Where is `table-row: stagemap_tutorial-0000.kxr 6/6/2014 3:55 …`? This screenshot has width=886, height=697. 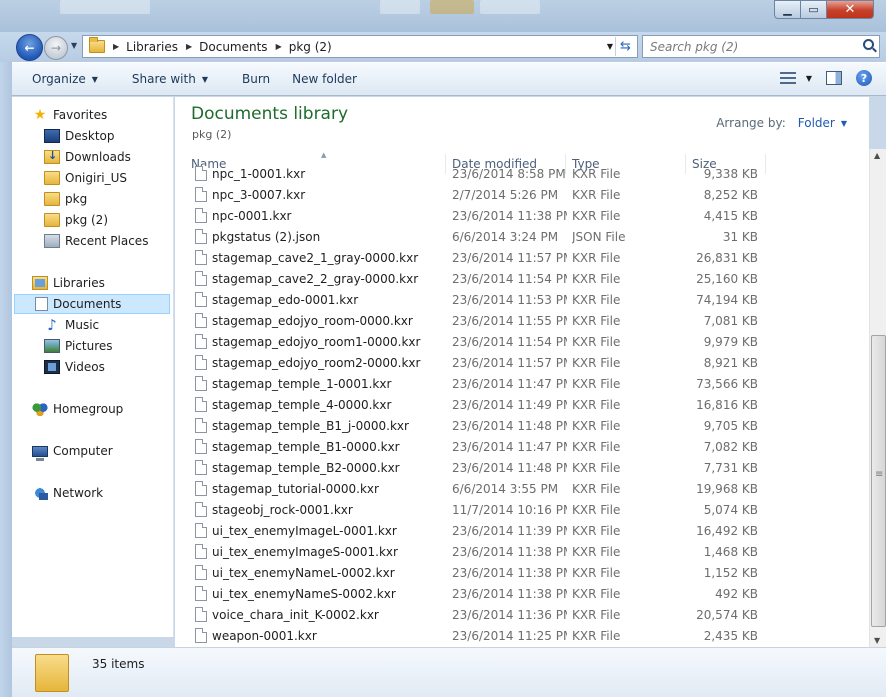 table-row: stagemap_tutorial-0000.kxr 6/6/2014 3:55 … is located at coordinates (522, 488).